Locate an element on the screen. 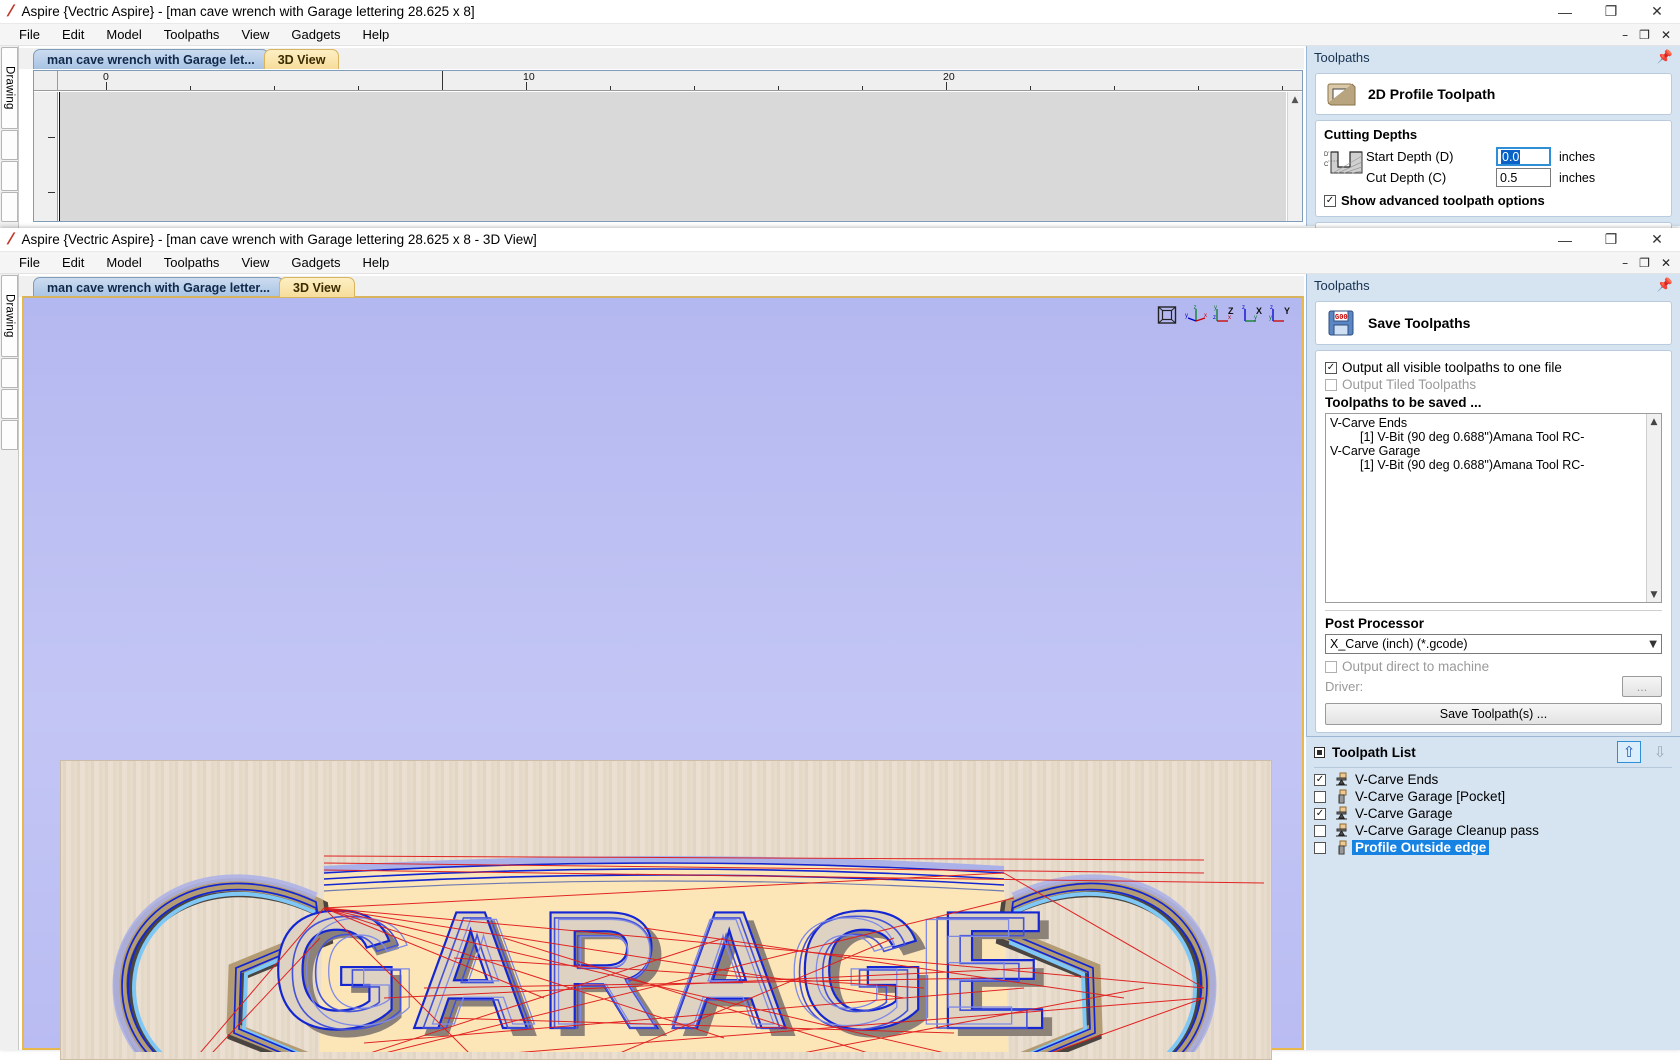 Image resolution: width=1680 pixels, height=1060 pixels. background-mdi-controls: – ❐ ✕ is located at coordinates (1651, 35).